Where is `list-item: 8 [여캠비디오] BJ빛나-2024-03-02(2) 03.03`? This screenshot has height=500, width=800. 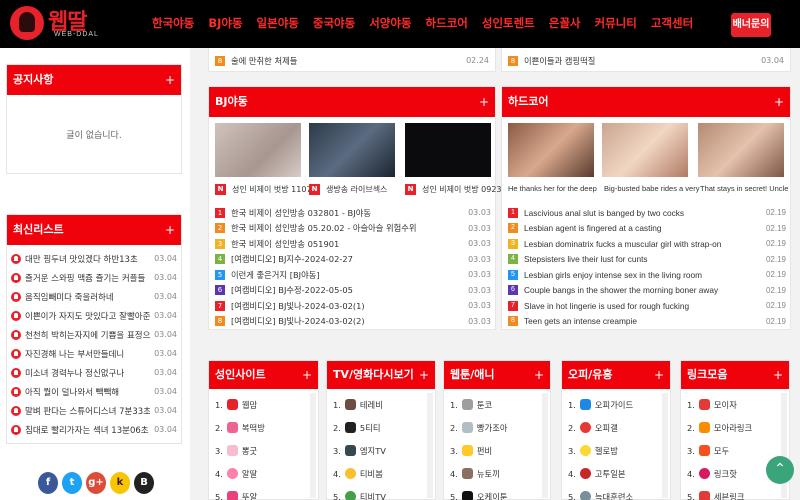 list-item: 8 [여캠비디오] BJ빛나-2024-03-02(2) 03.03 is located at coordinates (353, 322).